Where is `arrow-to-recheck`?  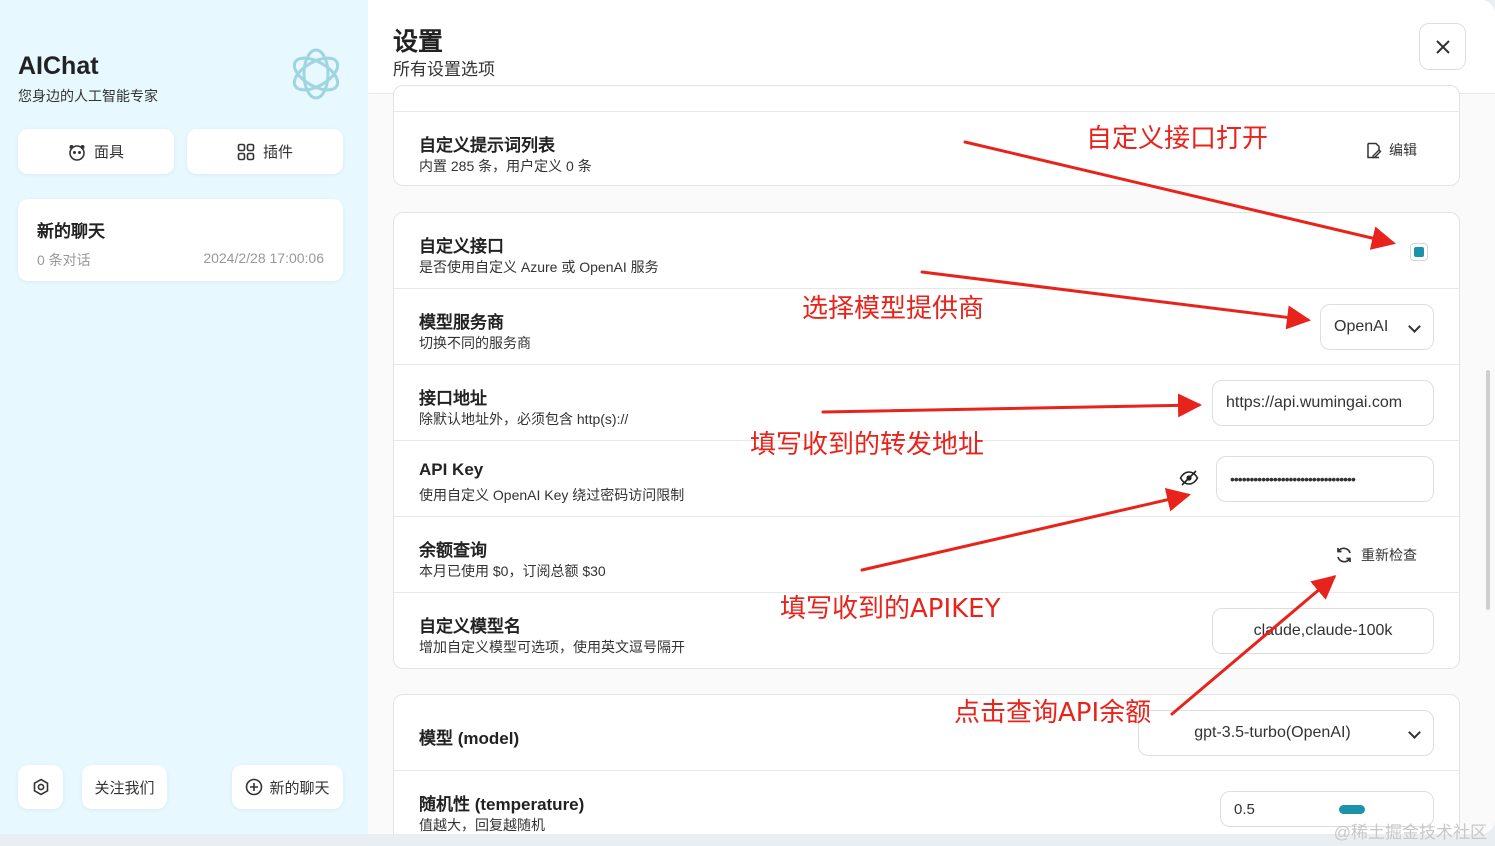
arrow-to-recheck is located at coordinates (1253, 645).